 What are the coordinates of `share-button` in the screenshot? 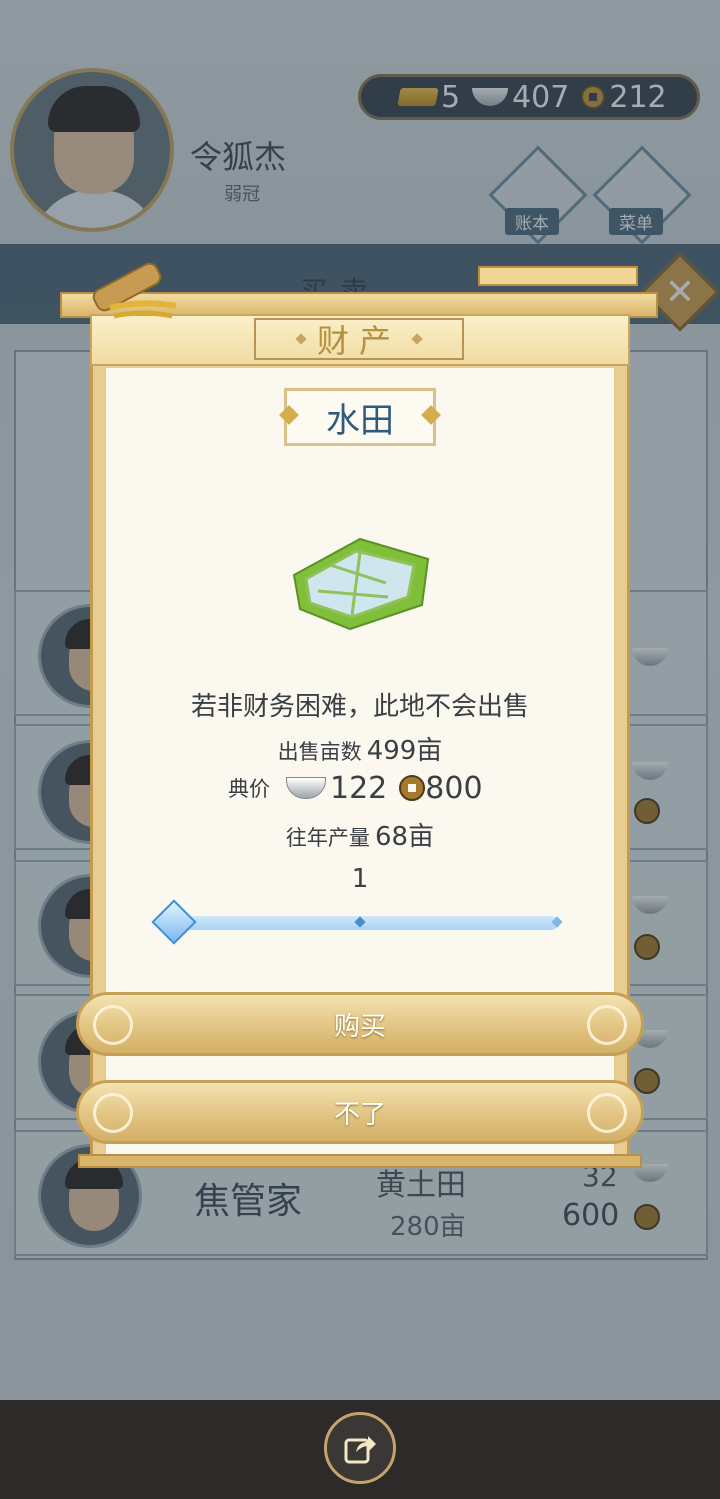 It's located at (360, 1448).